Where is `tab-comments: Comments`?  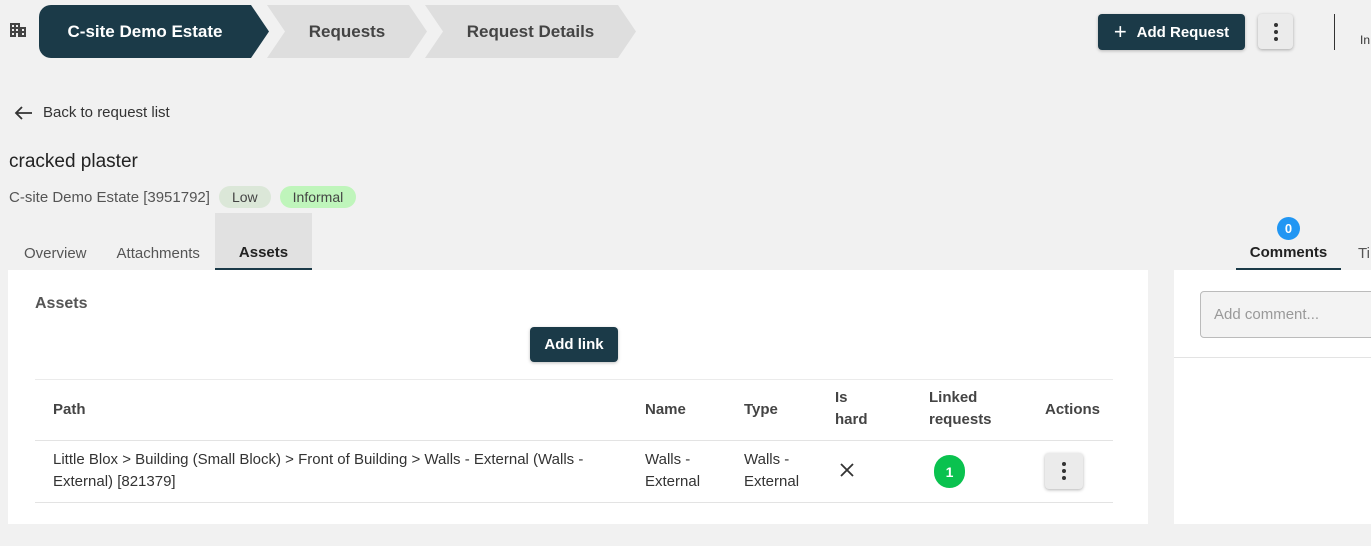
tab-comments: Comments is located at coordinates (1288, 253).